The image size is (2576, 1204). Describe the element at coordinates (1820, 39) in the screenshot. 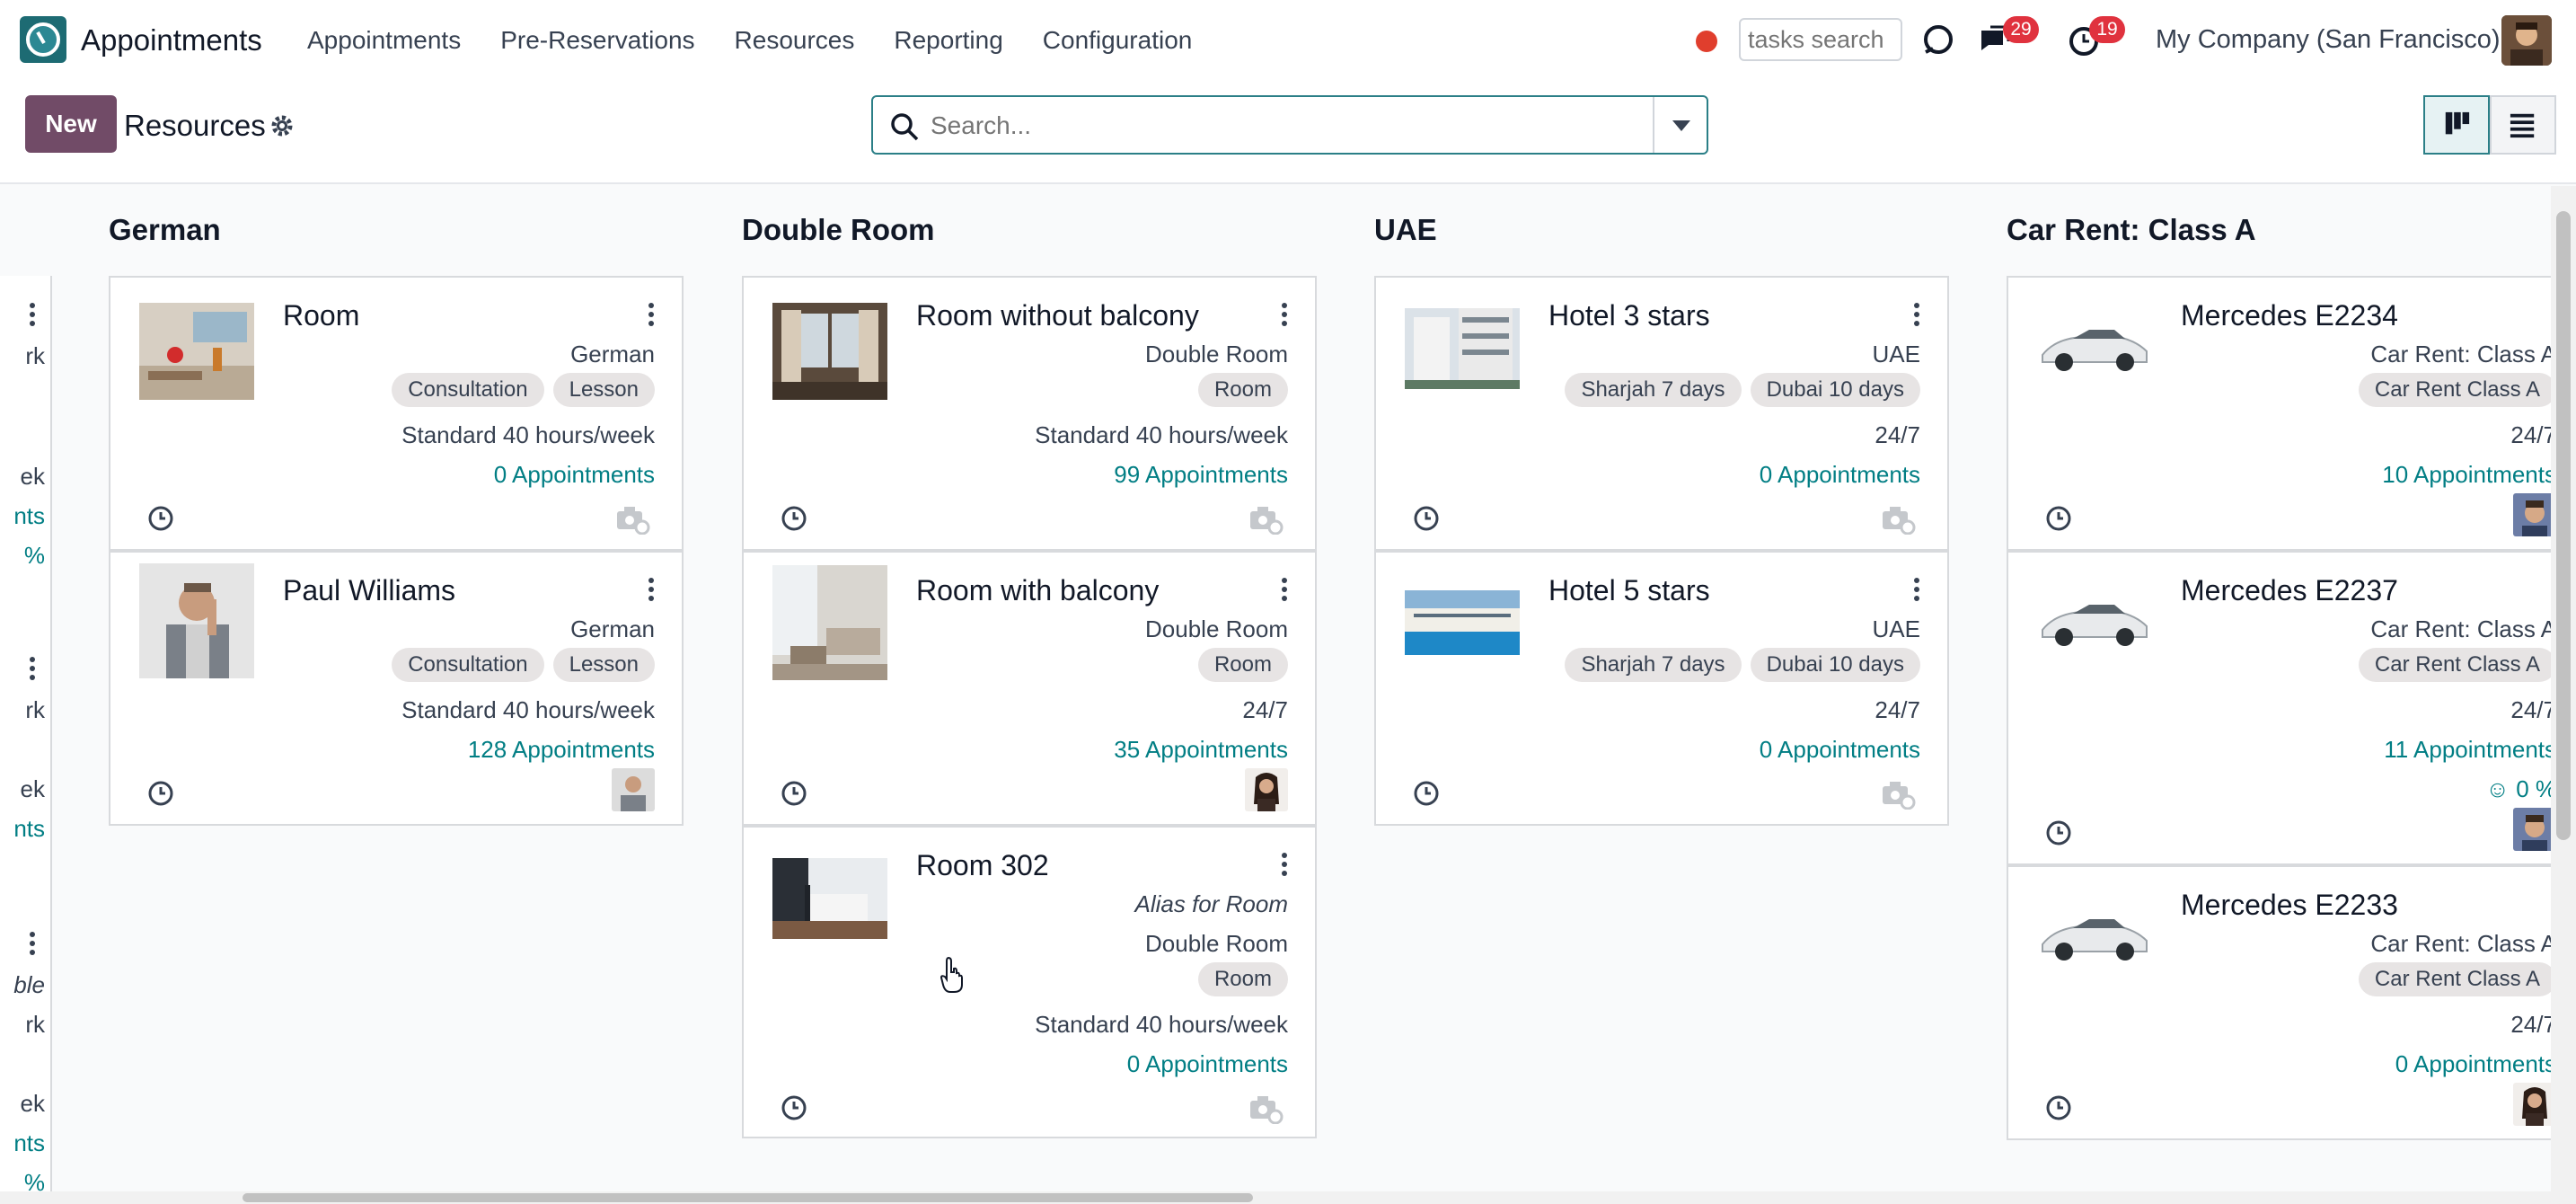

I see `tasks-search-input` at that location.